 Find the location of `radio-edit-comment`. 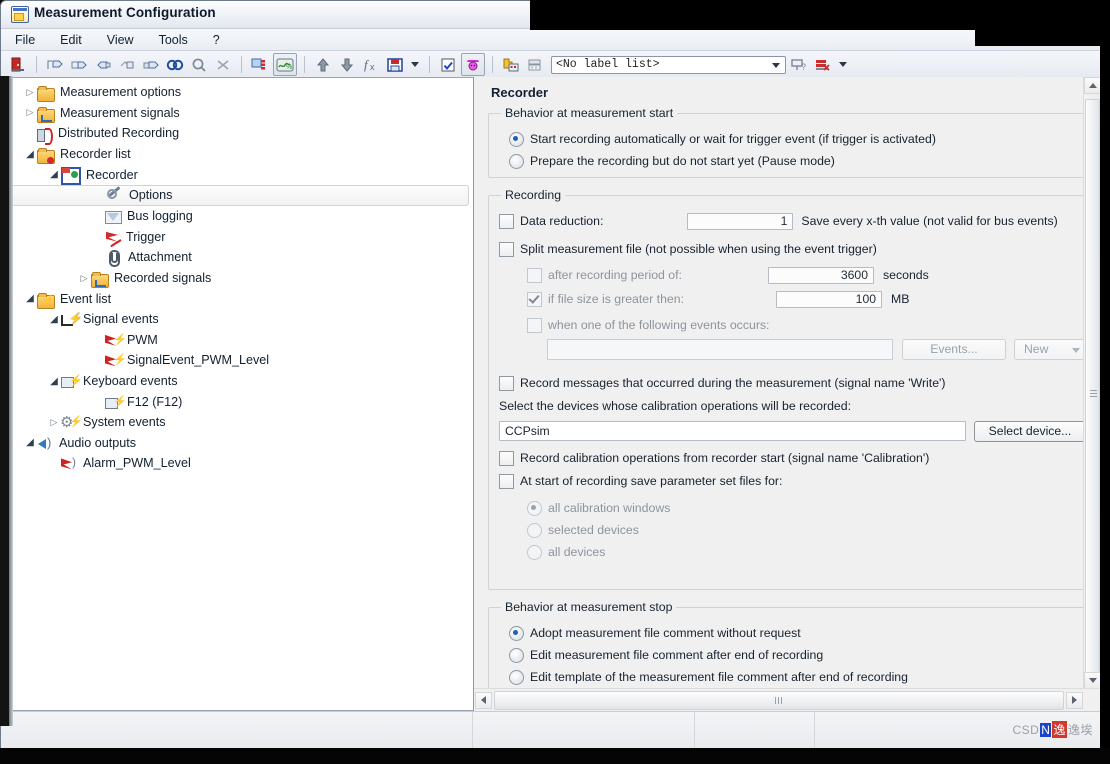

radio-edit-comment is located at coordinates (516, 655).